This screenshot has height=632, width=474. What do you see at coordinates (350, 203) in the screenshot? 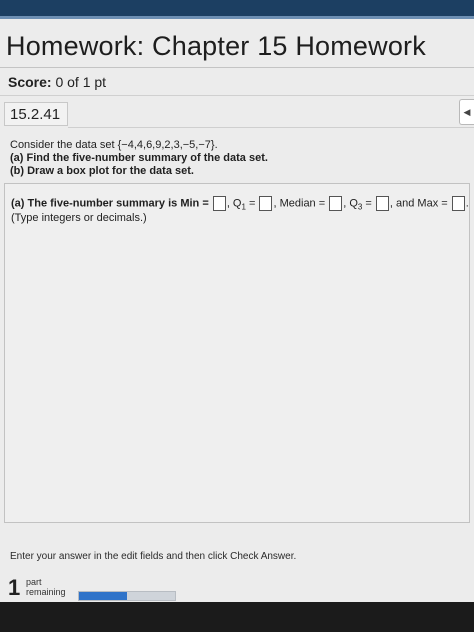
I see `q3-label: , Q` at bounding box center [350, 203].